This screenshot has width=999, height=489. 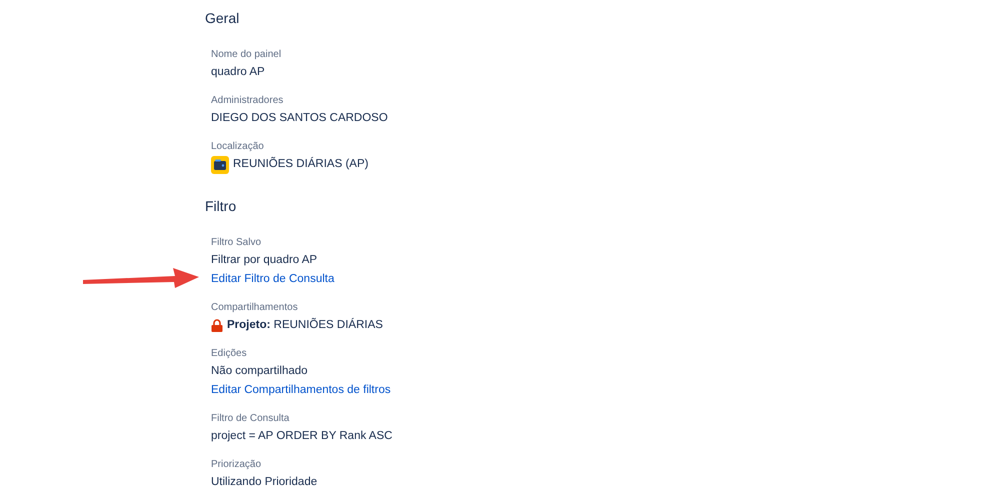 What do you see at coordinates (272, 279) in the screenshot?
I see `link: Editar Filtro de Consulta` at bounding box center [272, 279].